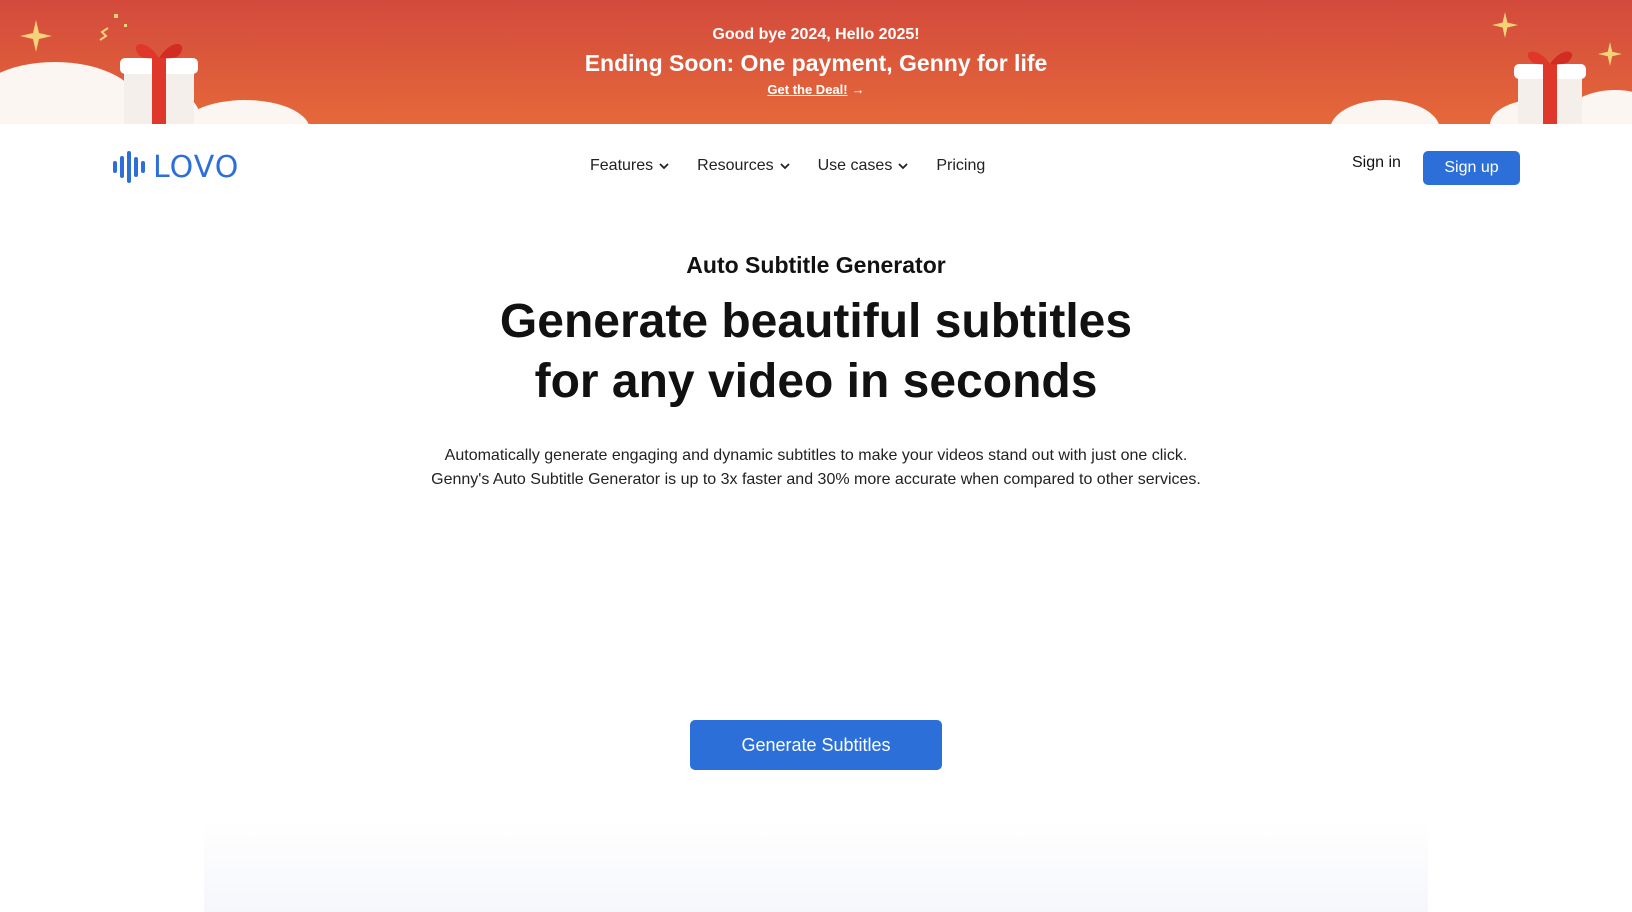  I want to click on nav-item-label: Resources, so click(735, 165).